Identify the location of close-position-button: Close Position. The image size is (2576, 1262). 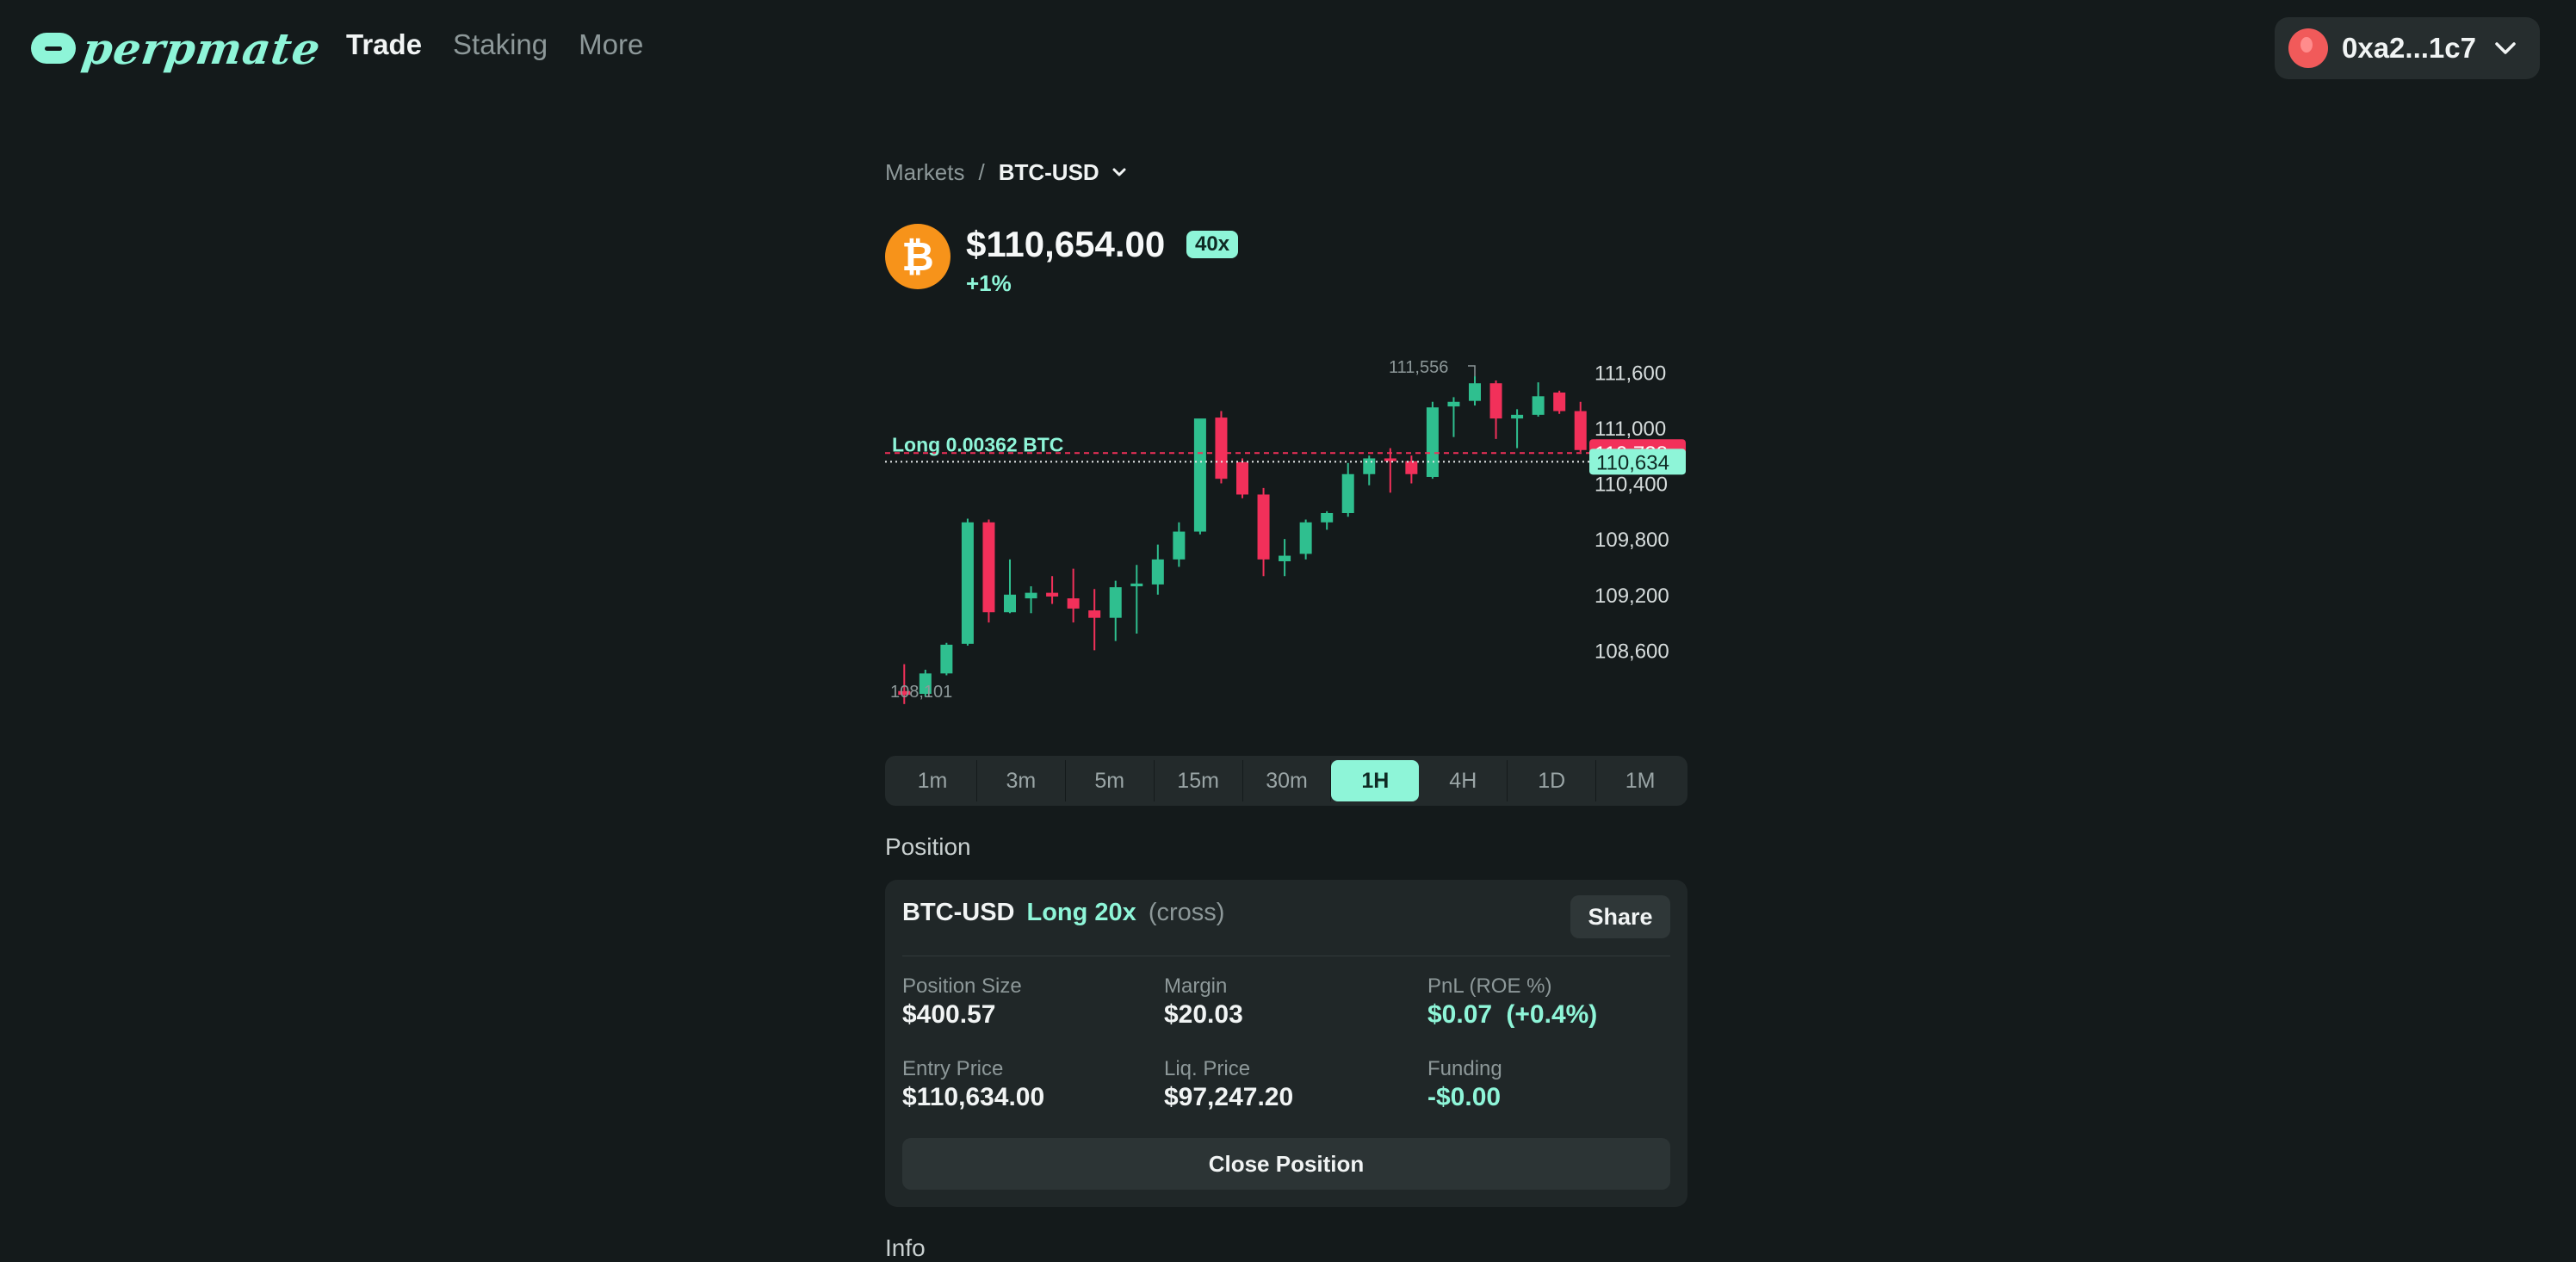
(1286, 1164).